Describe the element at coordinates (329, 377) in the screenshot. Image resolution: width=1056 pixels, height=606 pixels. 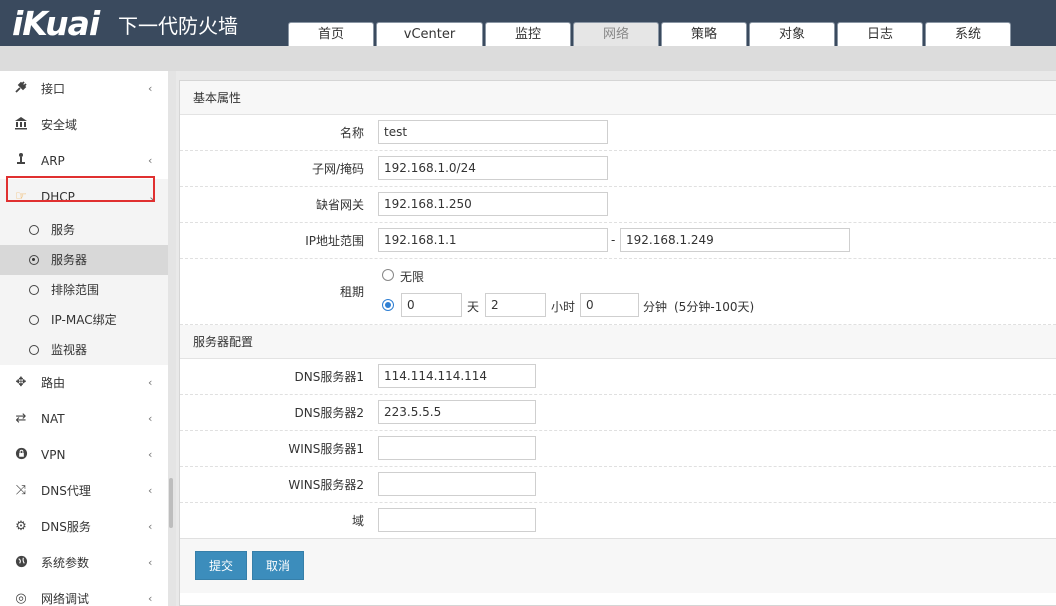
I see `dns1-label: DNS服务器1` at that location.